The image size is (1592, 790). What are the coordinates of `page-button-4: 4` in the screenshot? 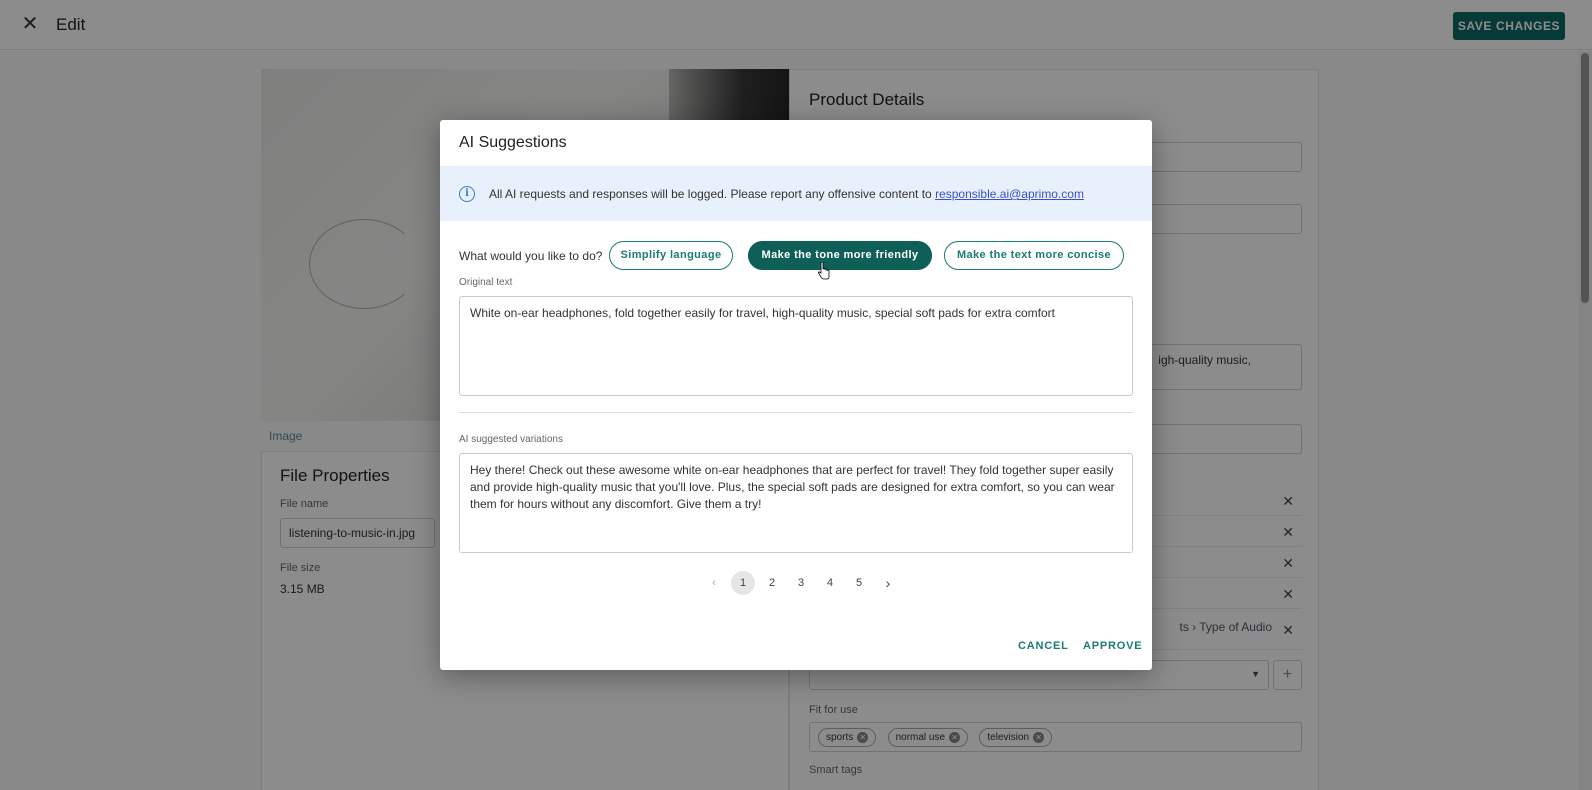 It's located at (830, 583).